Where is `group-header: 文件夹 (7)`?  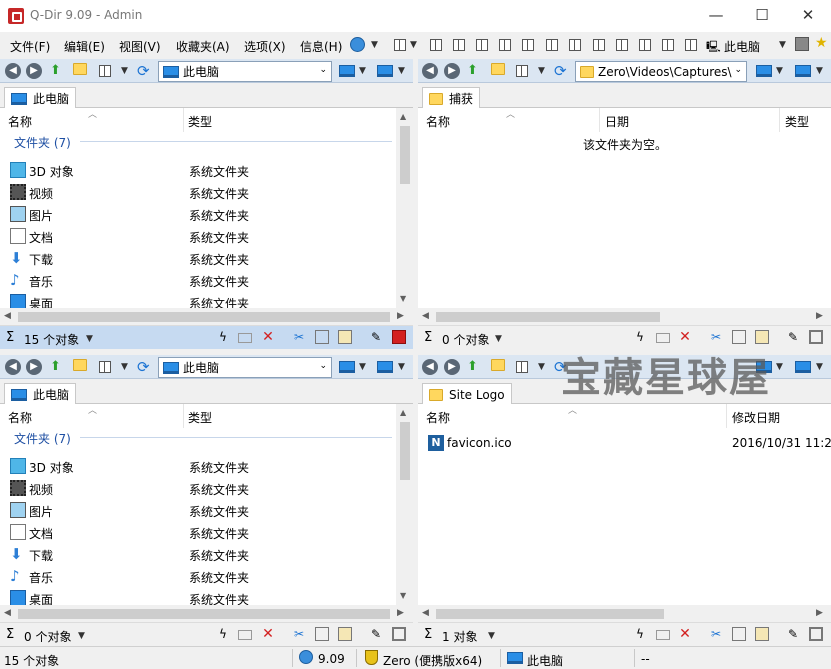 group-header: 文件夹 (7) is located at coordinates (42, 438).